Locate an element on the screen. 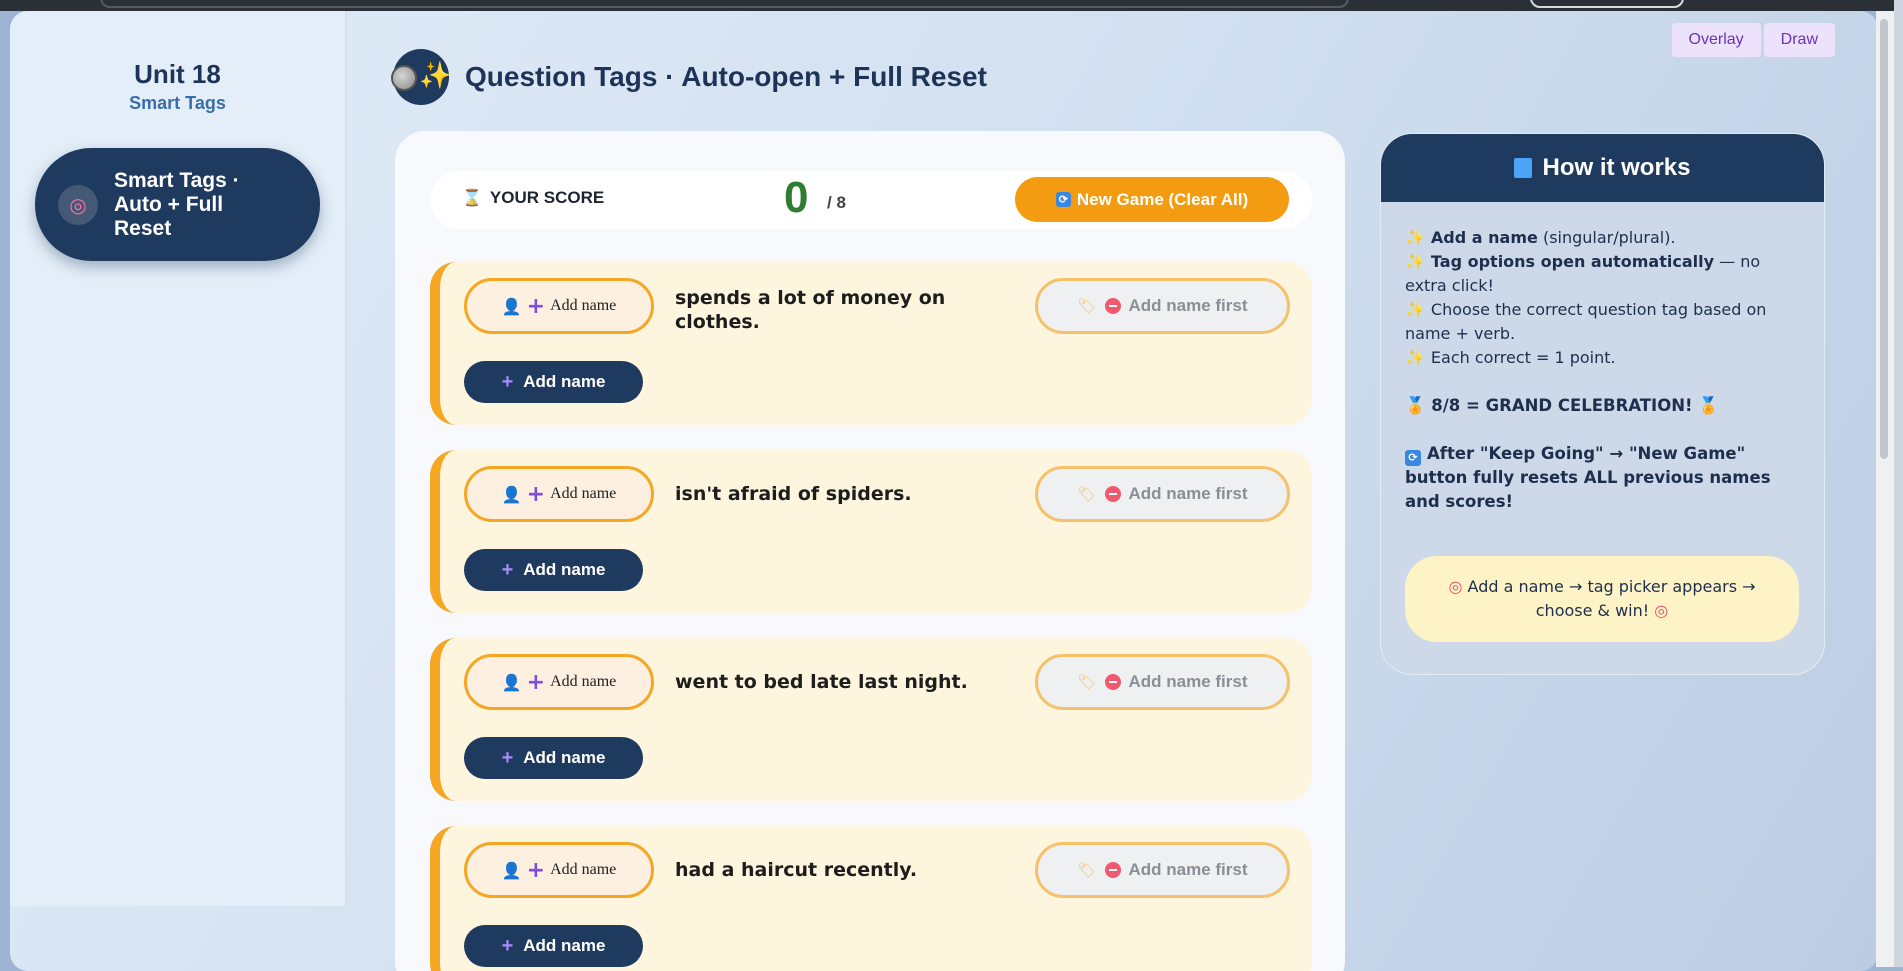 Image resolution: width=1903 pixels, height=971 pixels. refresh-icon: ⟳ is located at coordinates (1063, 199).